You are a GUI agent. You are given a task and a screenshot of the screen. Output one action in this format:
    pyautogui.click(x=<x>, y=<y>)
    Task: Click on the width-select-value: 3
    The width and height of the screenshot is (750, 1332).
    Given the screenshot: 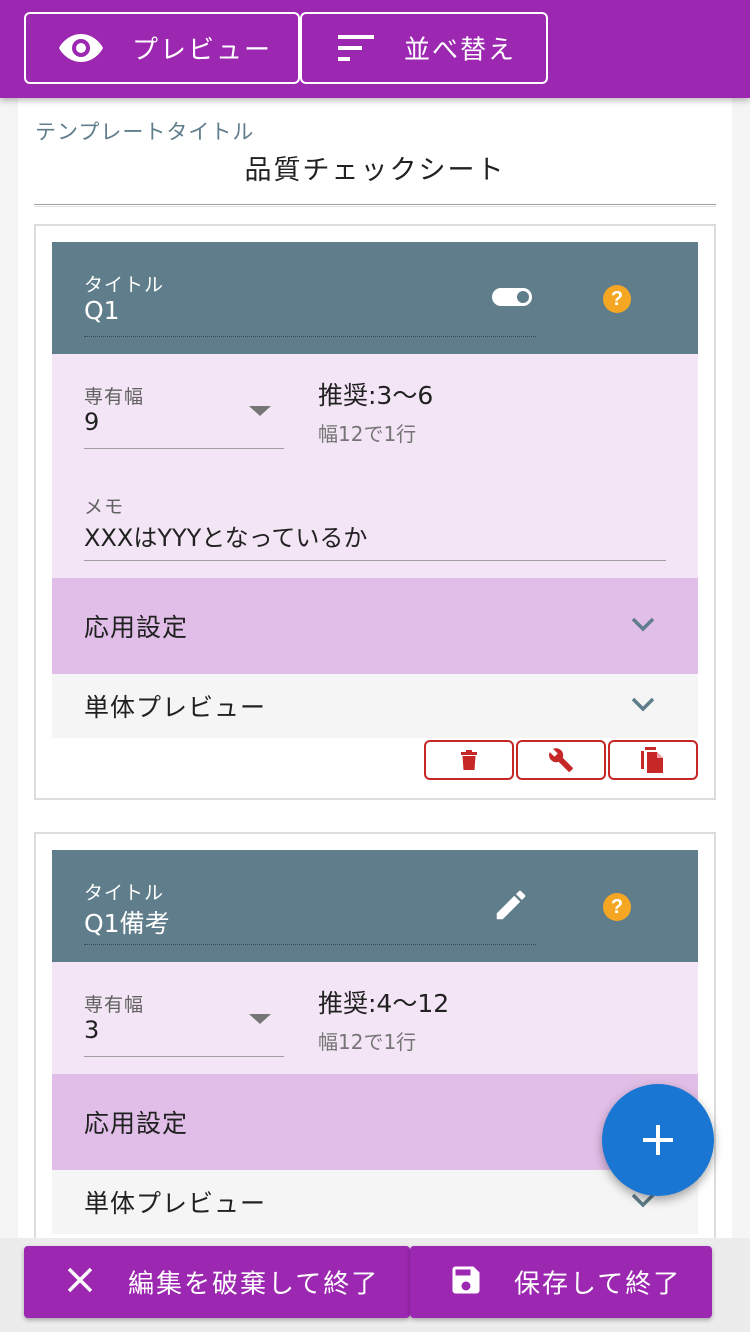 What is the action you would take?
    pyautogui.click(x=91, y=1030)
    